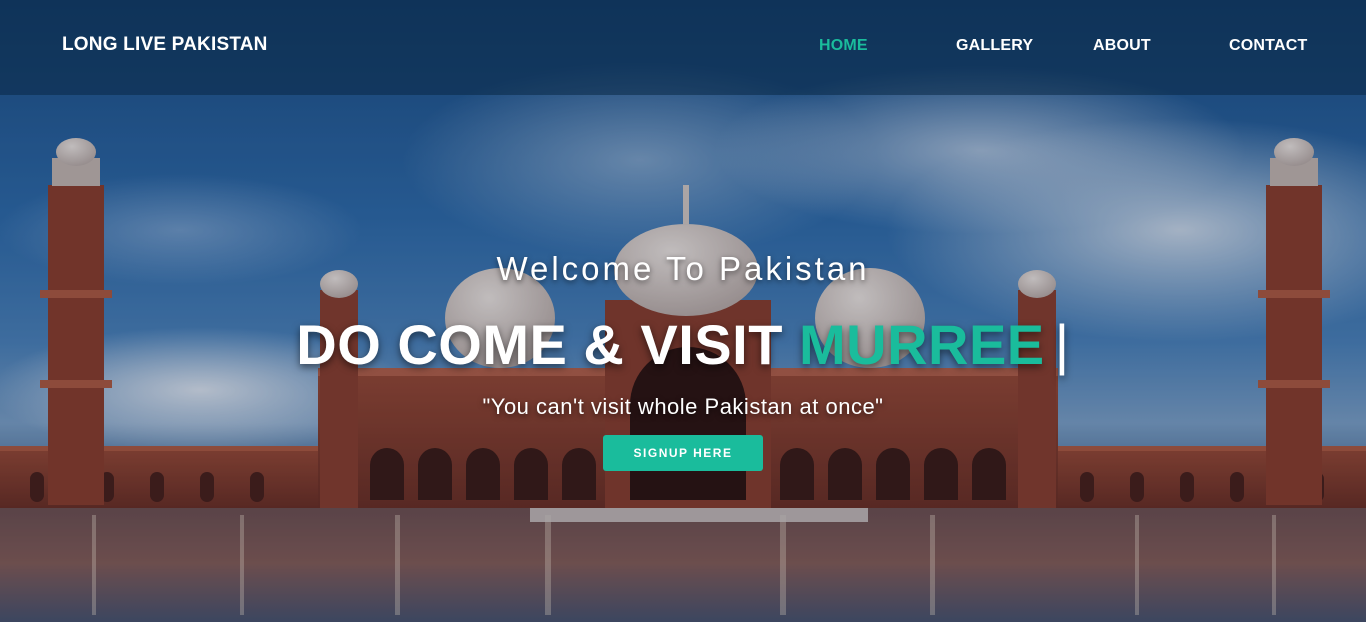 This screenshot has height=622, width=1366. What do you see at coordinates (683, 406) in the screenshot?
I see `hero-quote: "You can't visit whole Pakistan at once"` at bounding box center [683, 406].